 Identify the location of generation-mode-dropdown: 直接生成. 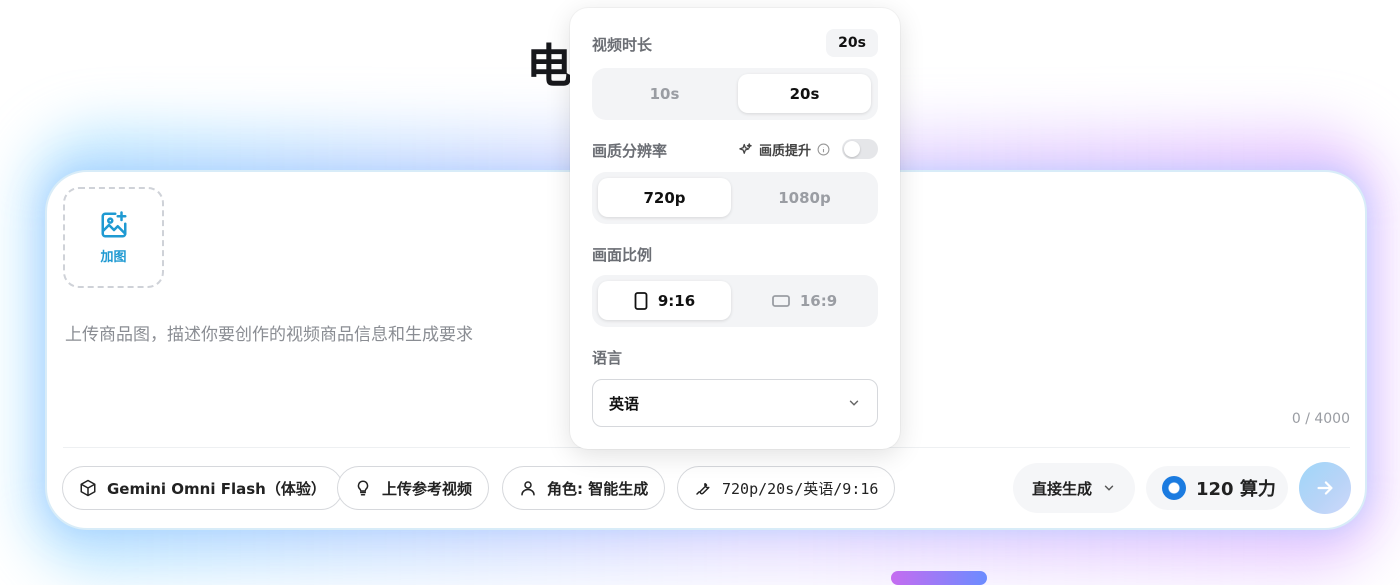
(1074, 488).